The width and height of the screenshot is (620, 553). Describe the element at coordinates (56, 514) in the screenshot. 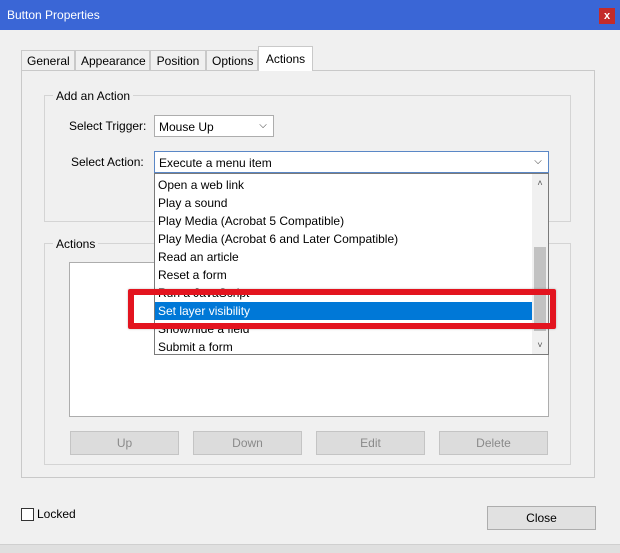

I see `locked-label: Locked` at that location.